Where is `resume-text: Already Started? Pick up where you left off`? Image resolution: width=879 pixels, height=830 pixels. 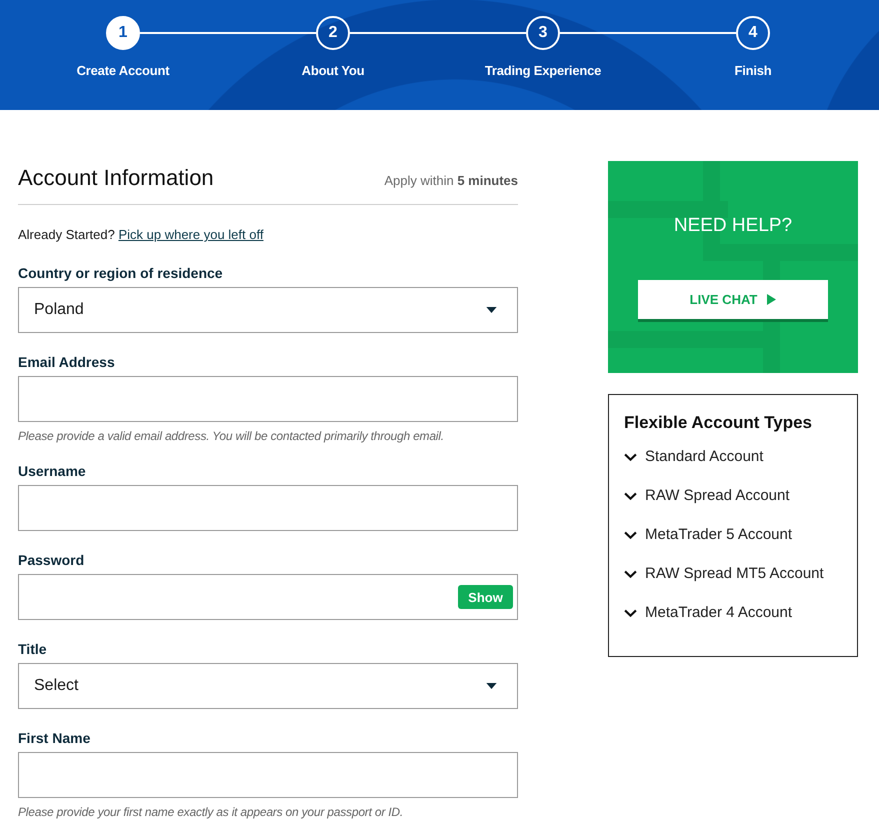 resume-text: Already Started? Pick up where you left off is located at coordinates (141, 235).